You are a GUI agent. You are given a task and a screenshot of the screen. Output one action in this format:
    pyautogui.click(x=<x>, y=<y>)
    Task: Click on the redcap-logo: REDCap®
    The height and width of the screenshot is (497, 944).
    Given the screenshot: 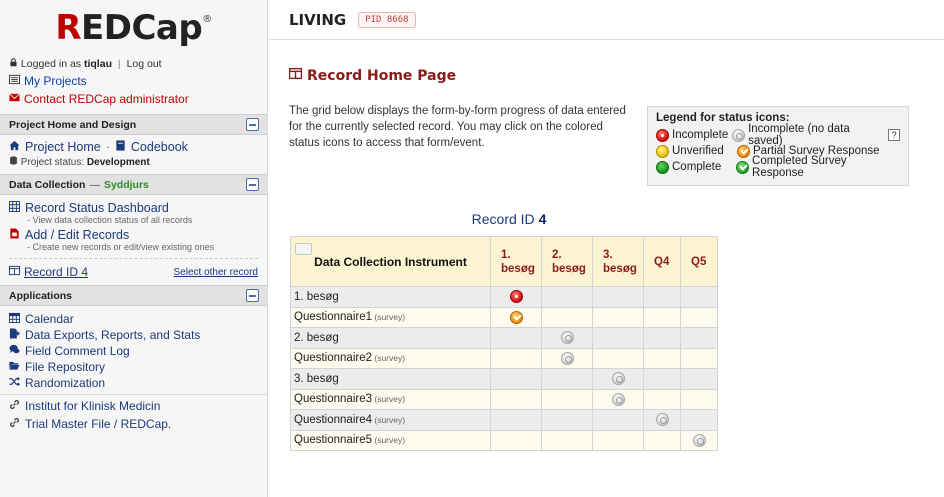 What is the action you would take?
    pyautogui.click(x=133, y=27)
    